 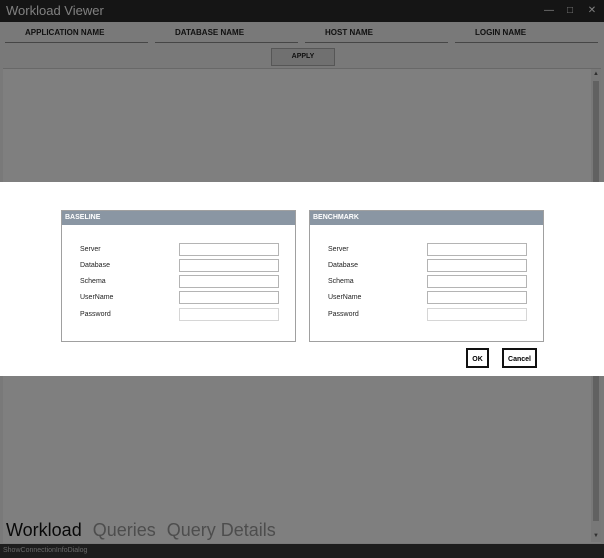 What do you see at coordinates (426, 315) in the screenshot?
I see `benchmark-password-row: Password` at bounding box center [426, 315].